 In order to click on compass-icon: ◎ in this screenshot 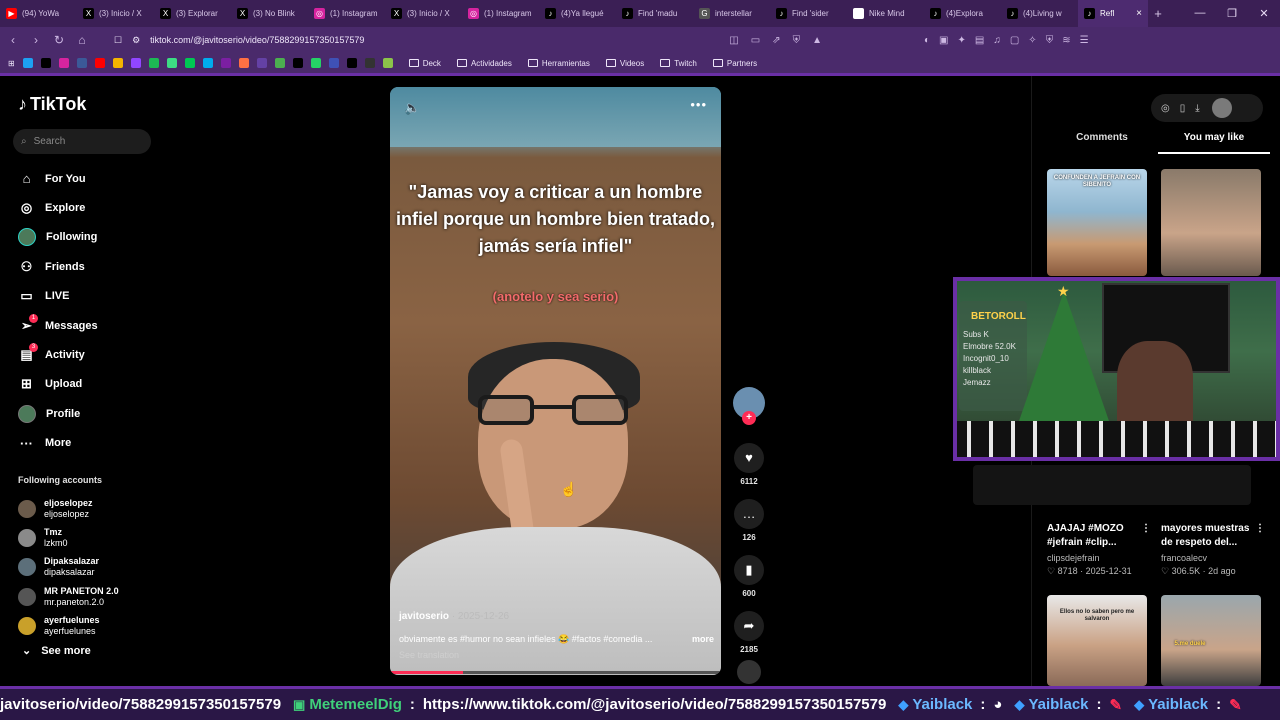, I will do `click(1165, 108)`.